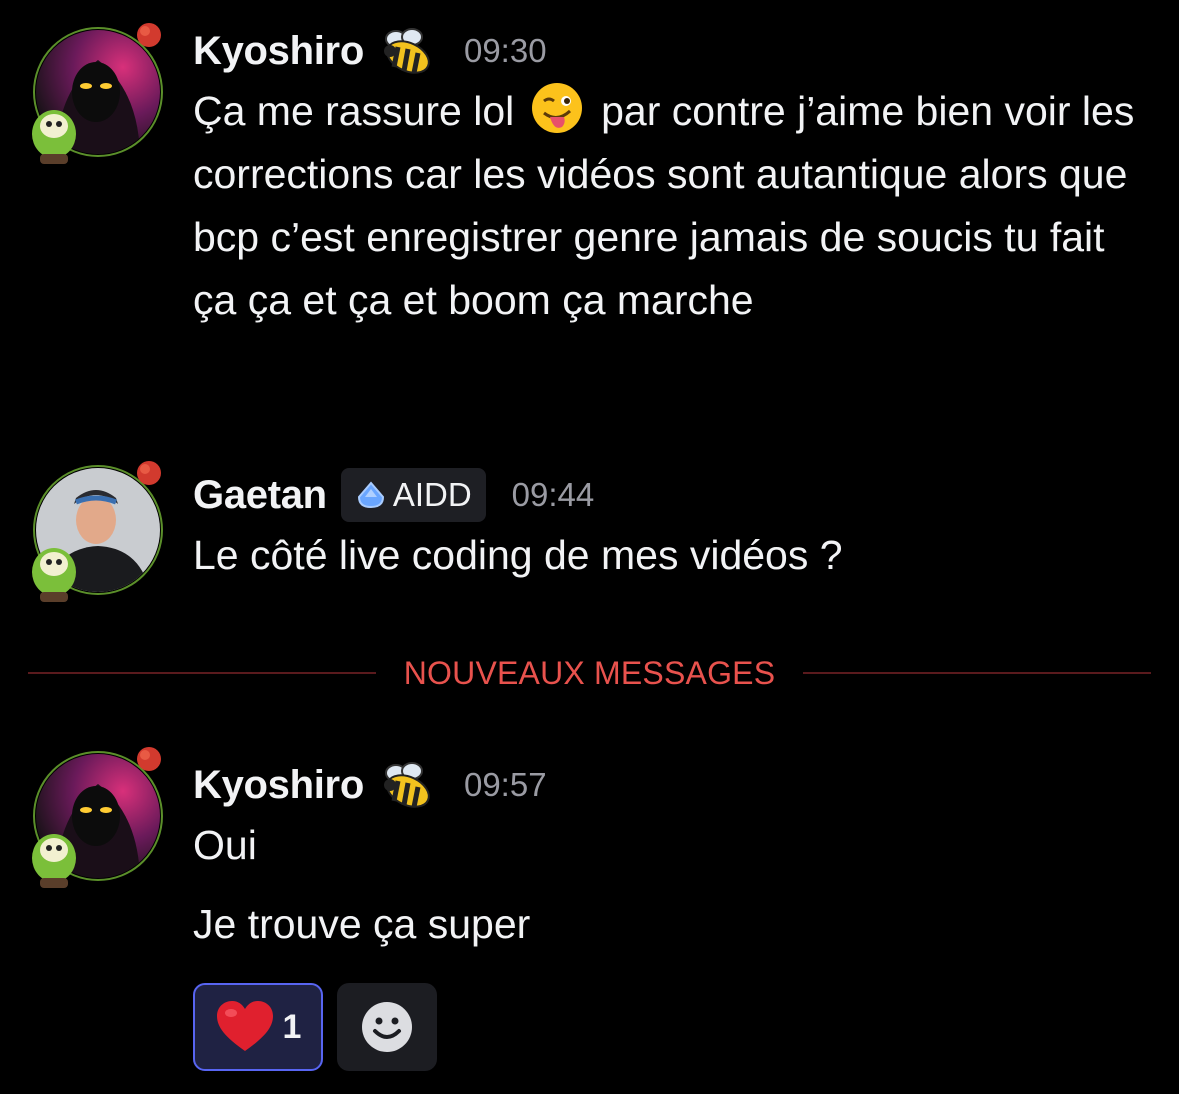 The height and width of the screenshot is (1094, 1179). Describe the element at coordinates (676, 785) in the screenshot. I see `message-header: Kyoshiro 09:57` at that location.